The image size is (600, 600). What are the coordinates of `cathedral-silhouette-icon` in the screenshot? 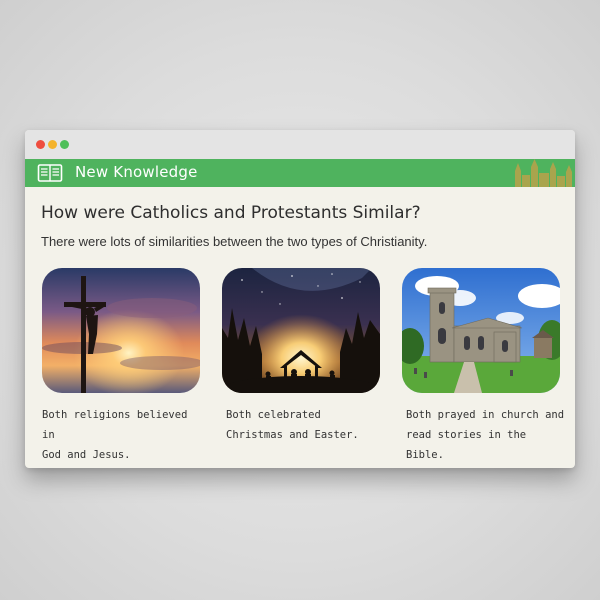 It's located at (543, 173).